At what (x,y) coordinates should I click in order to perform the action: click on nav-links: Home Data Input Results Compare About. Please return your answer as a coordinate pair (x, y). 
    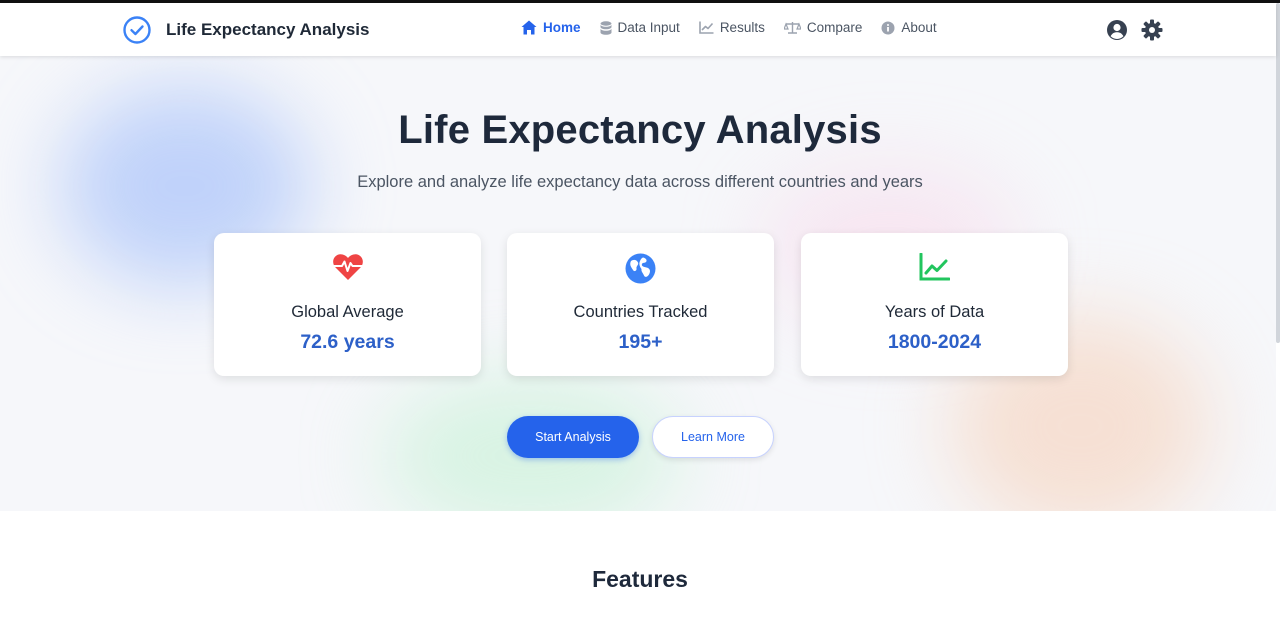
    Looking at the image, I should click on (738, 27).